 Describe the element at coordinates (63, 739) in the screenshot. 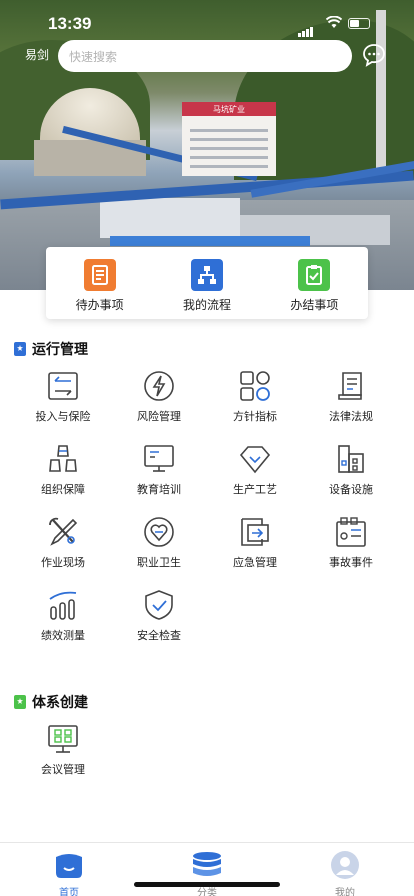

I see `meeting-board-icon` at that location.